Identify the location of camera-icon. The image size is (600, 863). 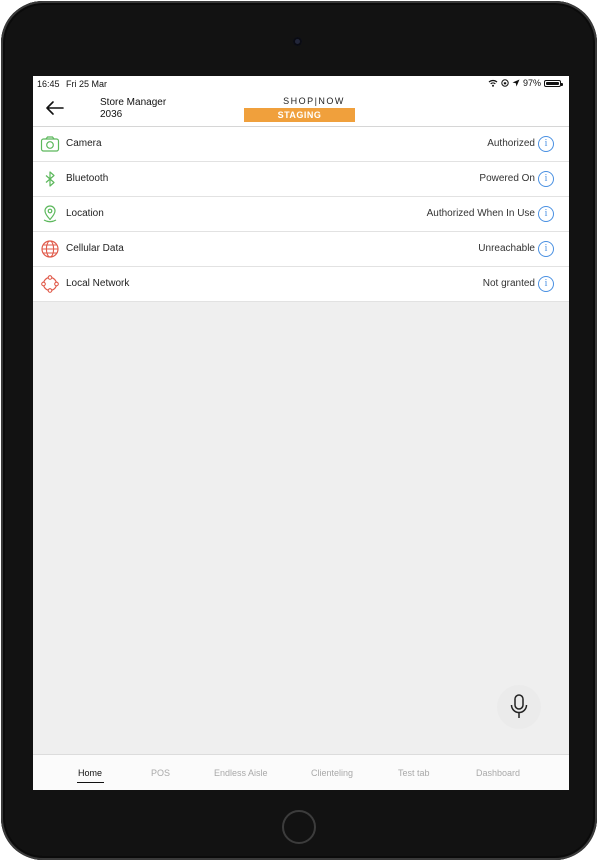
(50, 144).